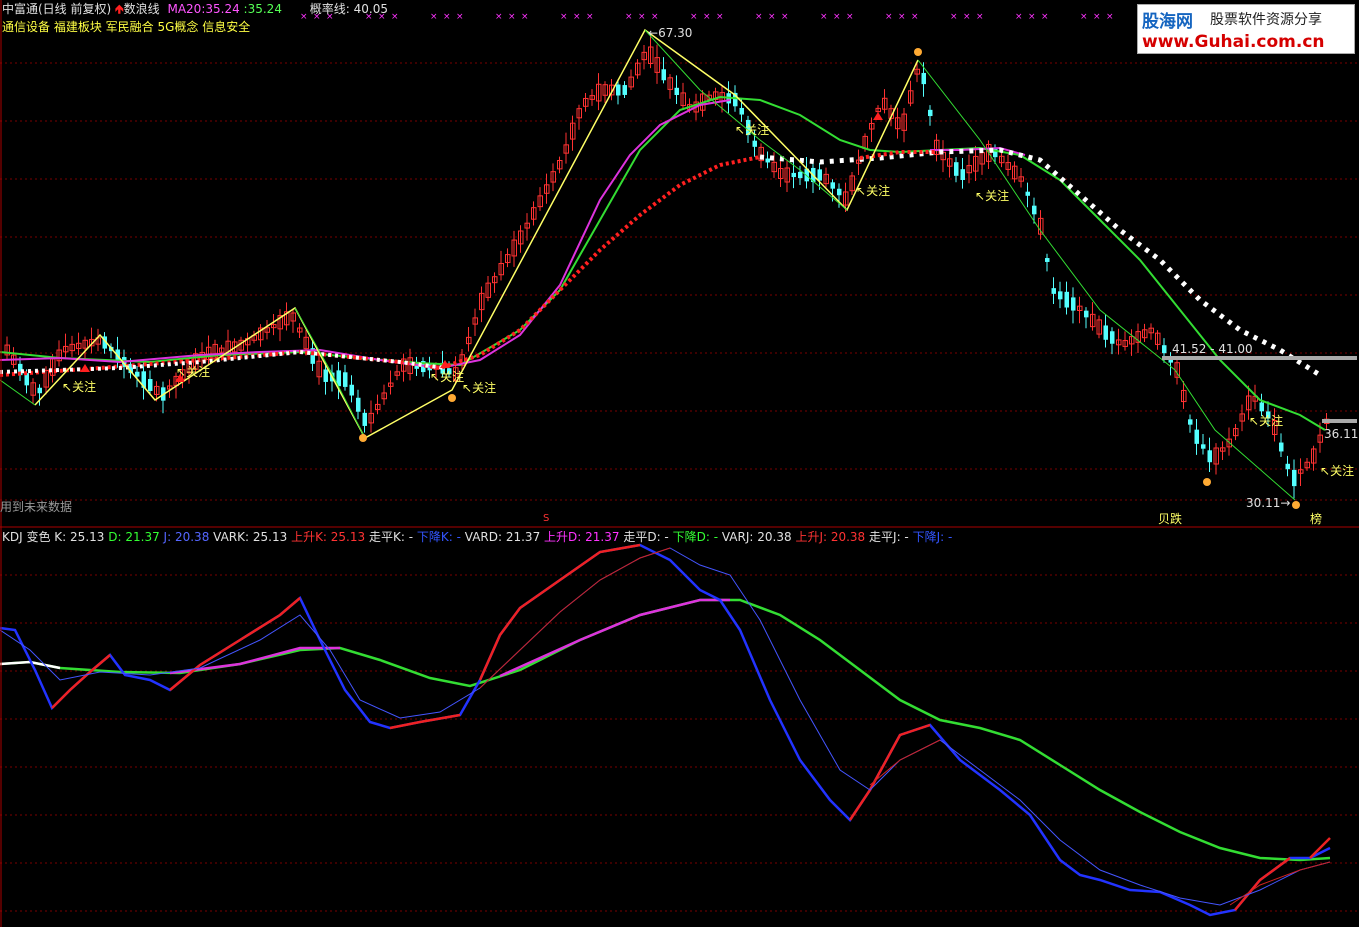 The height and width of the screenshot is (927, 1359). I want to click on price-high-label: ←67.30, so click(670, 33).